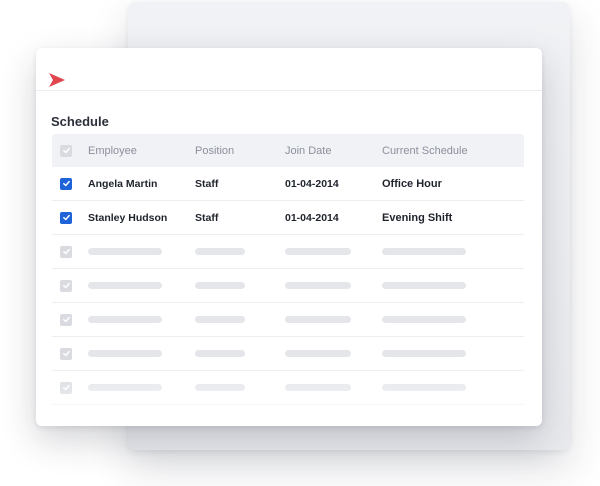 The height and width of the screenshot is (486, 600). I want to click on select-all-cell, so click(66, 150).